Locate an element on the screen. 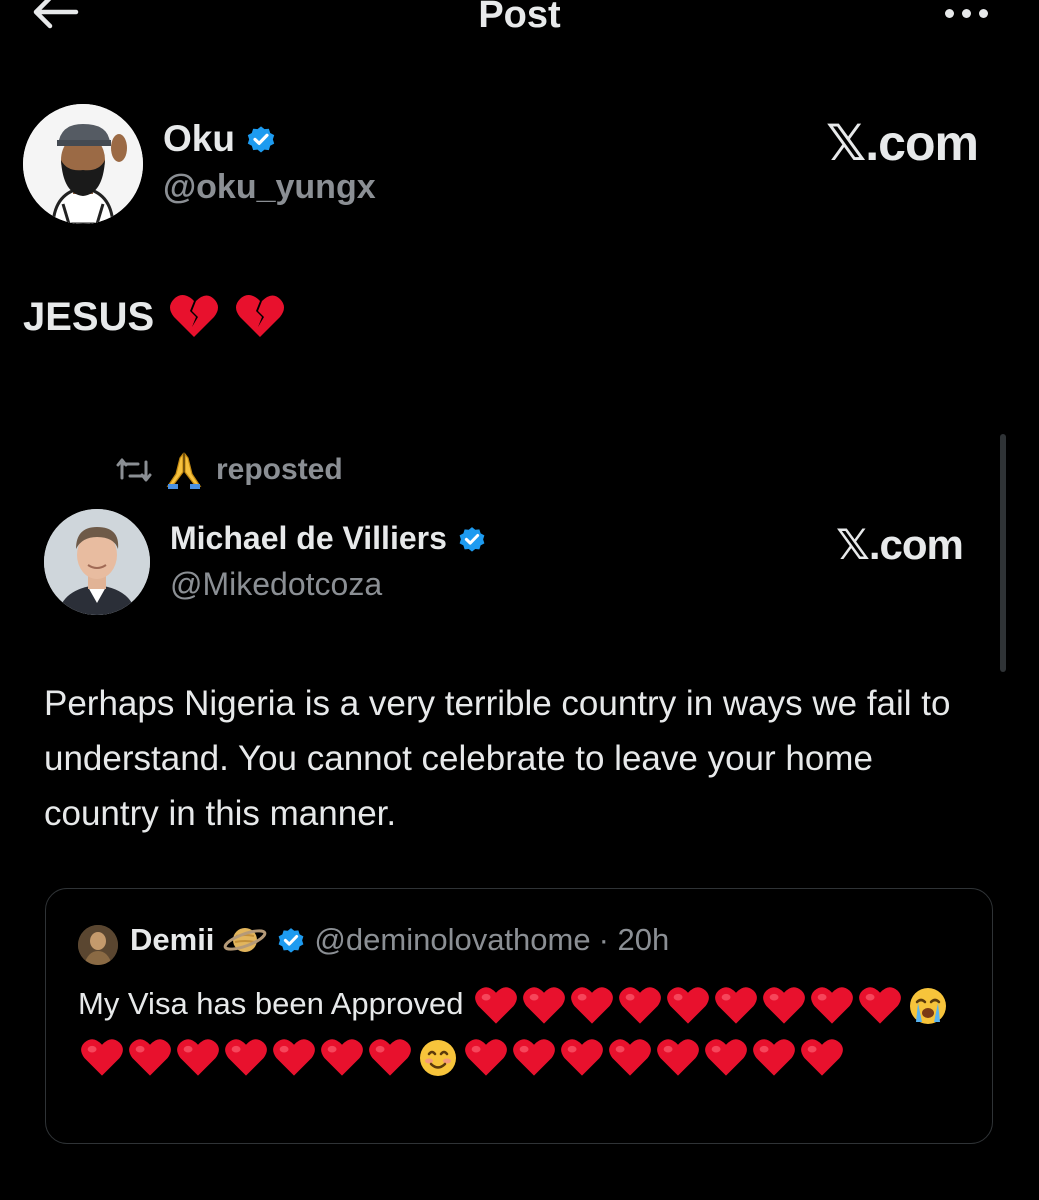 The width and height of the screenshot is (1039, 1200). repost-author-handle: @Mikedotcoza is located at coordinates (276, 584).